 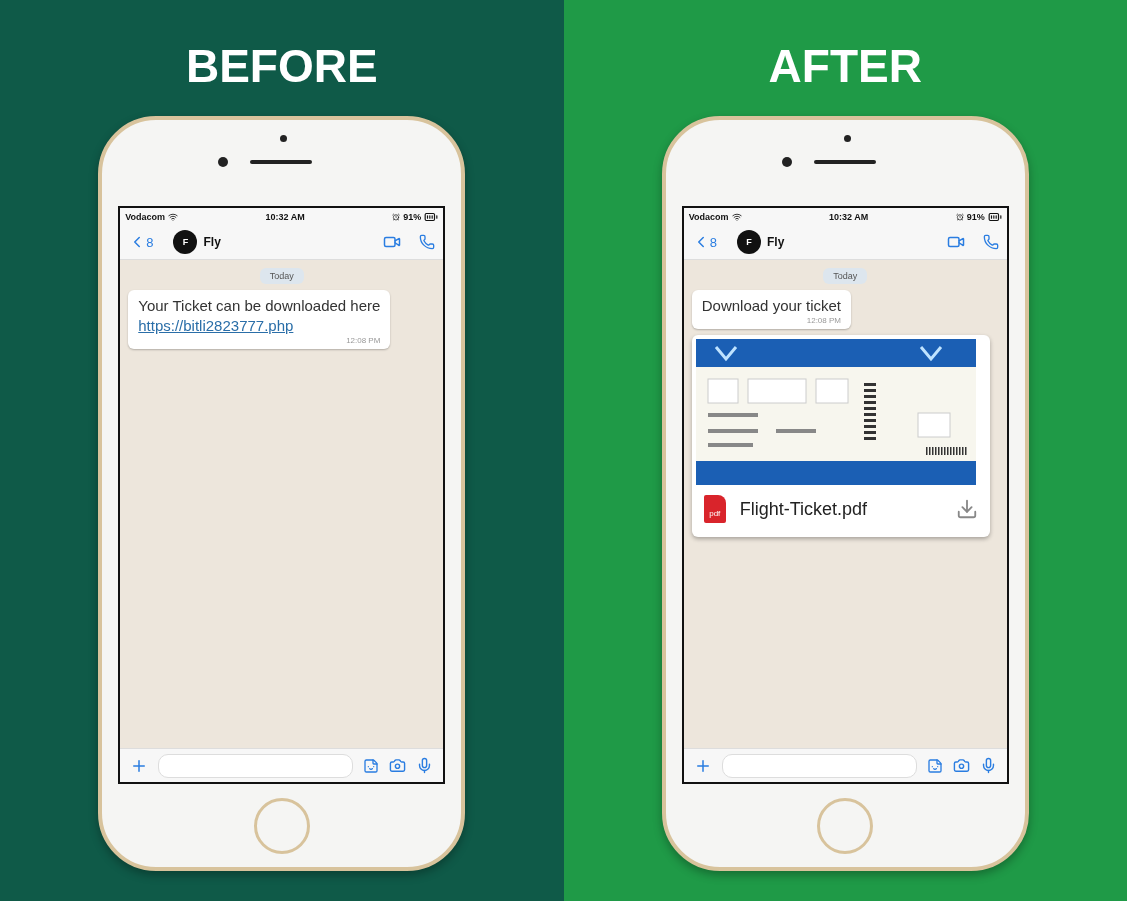 What do you see at coordinates (259, 326) in the screenshot?
I see `message-link: https://bitli2823777.php` at bounding box center [259, 326].